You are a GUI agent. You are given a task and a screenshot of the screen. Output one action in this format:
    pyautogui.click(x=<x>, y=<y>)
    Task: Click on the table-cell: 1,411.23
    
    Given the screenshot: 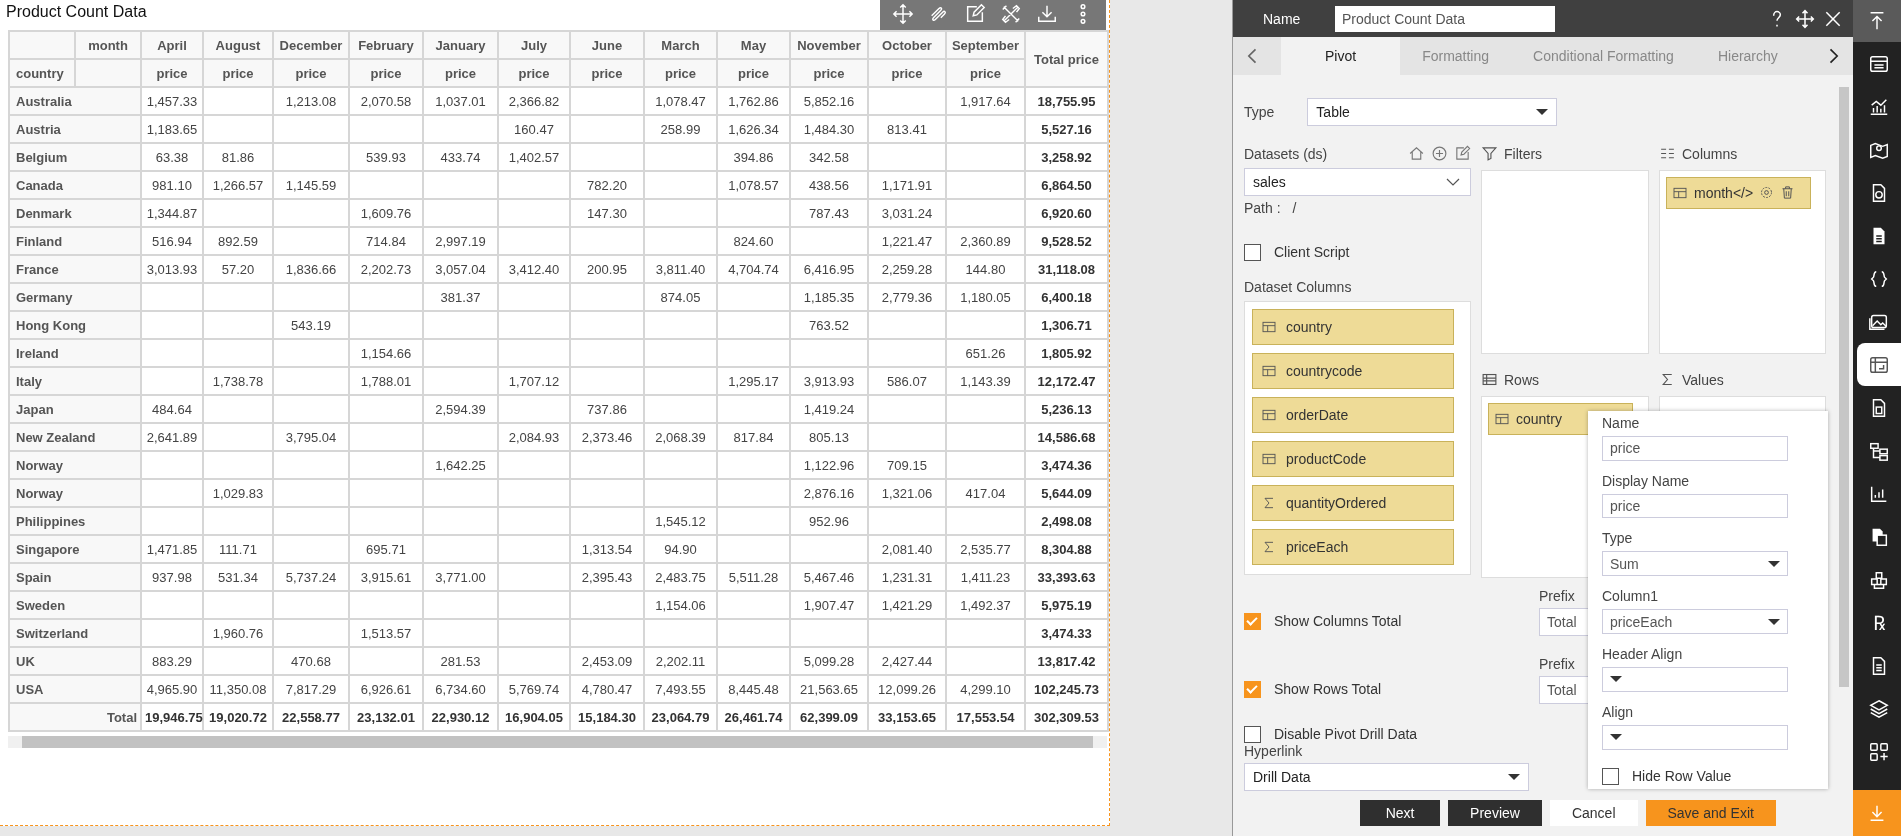 What is the action you would take?
    pyautogui.click(x=985, y=577)
    